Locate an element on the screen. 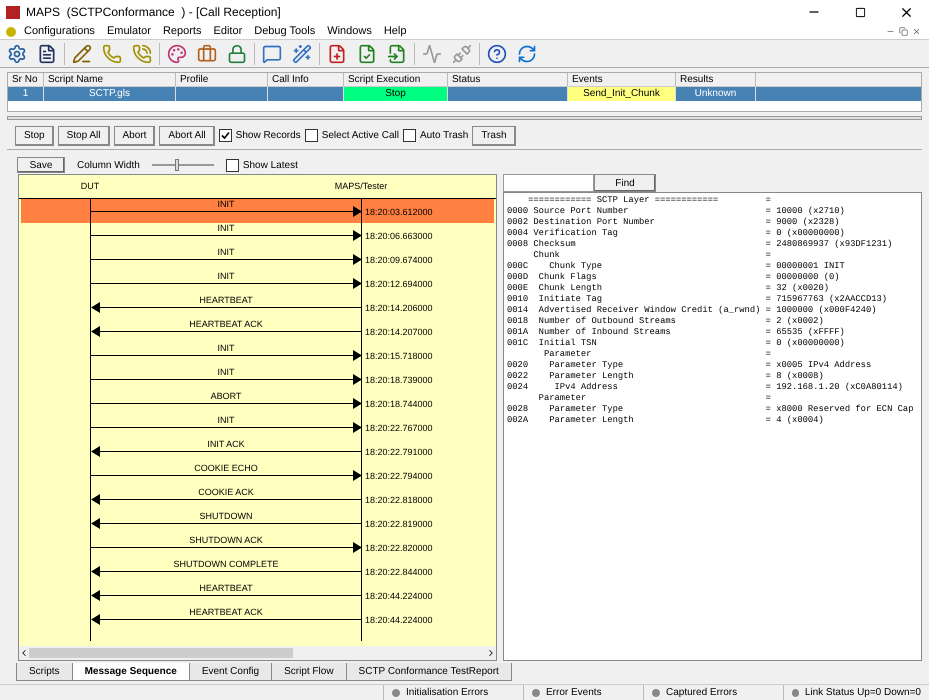 The height and width of the screenshot is (700, 929). checkbox-label: Show Latest is located at coordinates (270, 165).